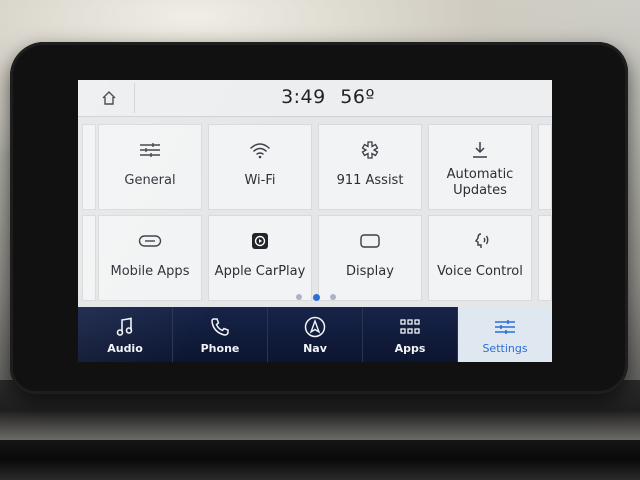 This screenshot has height=480, width=640. Describe the element at coordinates (480, 258) in the screenshot. I see `tile-voice-control: Voice Control` at that location.